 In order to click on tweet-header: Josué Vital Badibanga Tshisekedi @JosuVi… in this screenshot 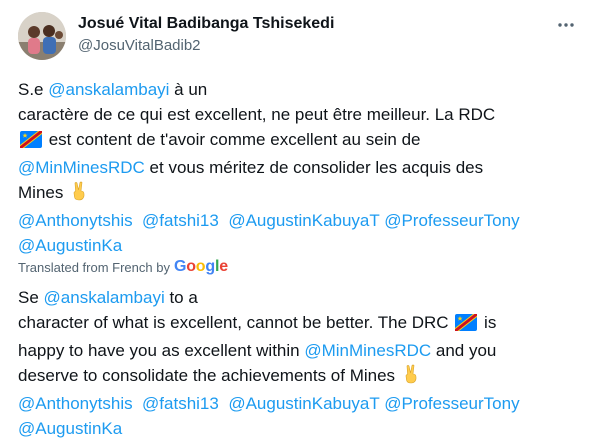, I will do `click(299, 36)`.